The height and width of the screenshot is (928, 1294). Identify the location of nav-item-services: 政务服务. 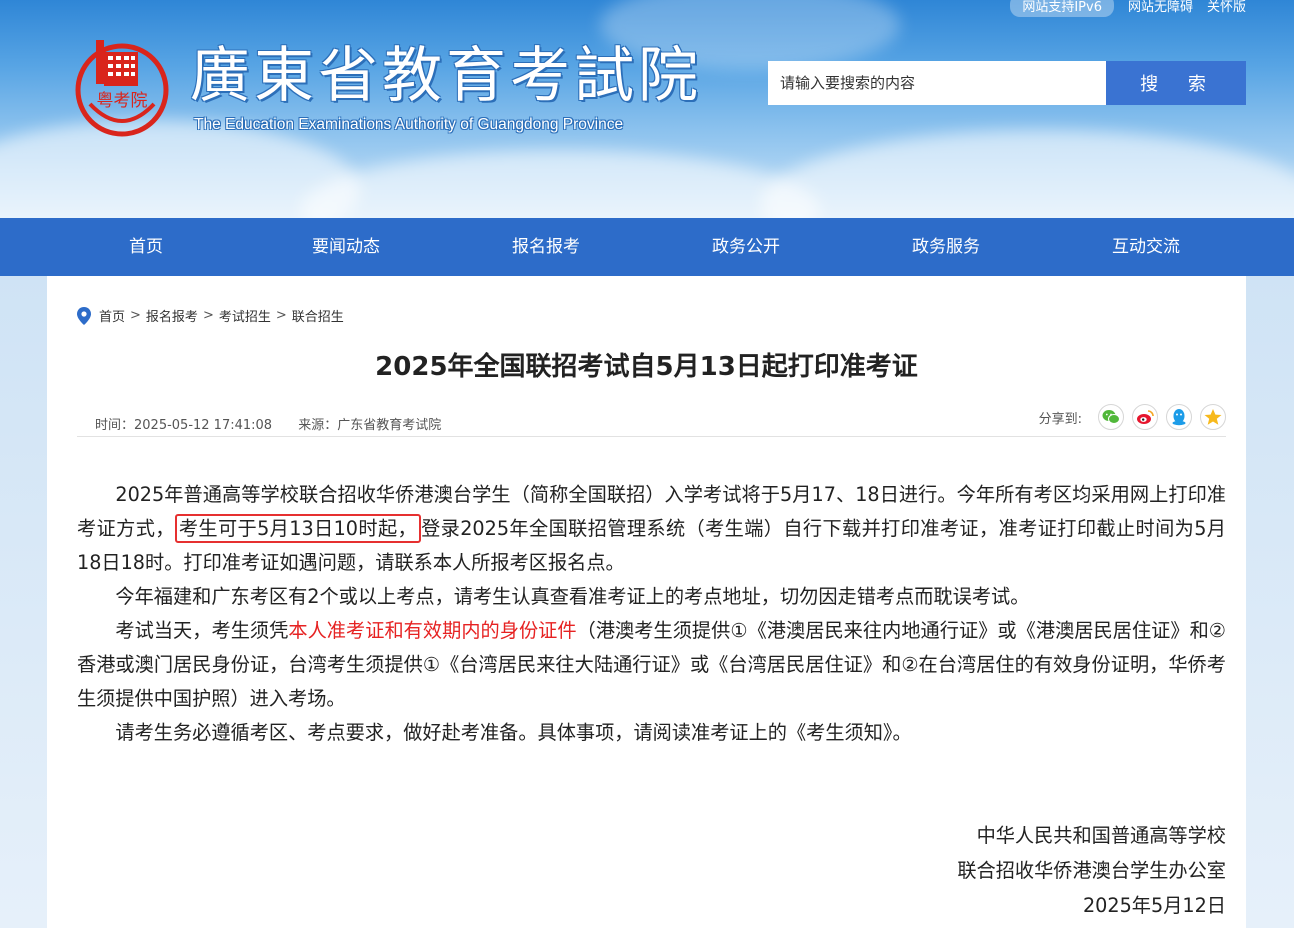
(946, 247).